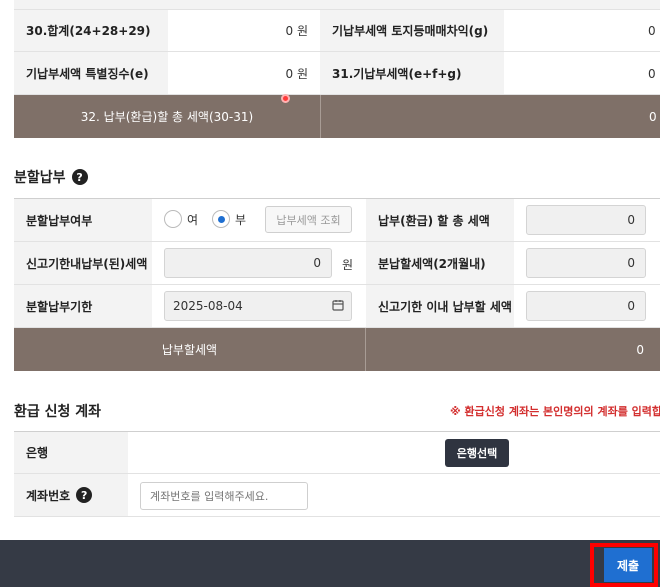 This screenshot has width=660, height=587. What do you see at coordinates (224, 496) in the screenshot?
I see `account-number-input` at bounding box center [224, 496].